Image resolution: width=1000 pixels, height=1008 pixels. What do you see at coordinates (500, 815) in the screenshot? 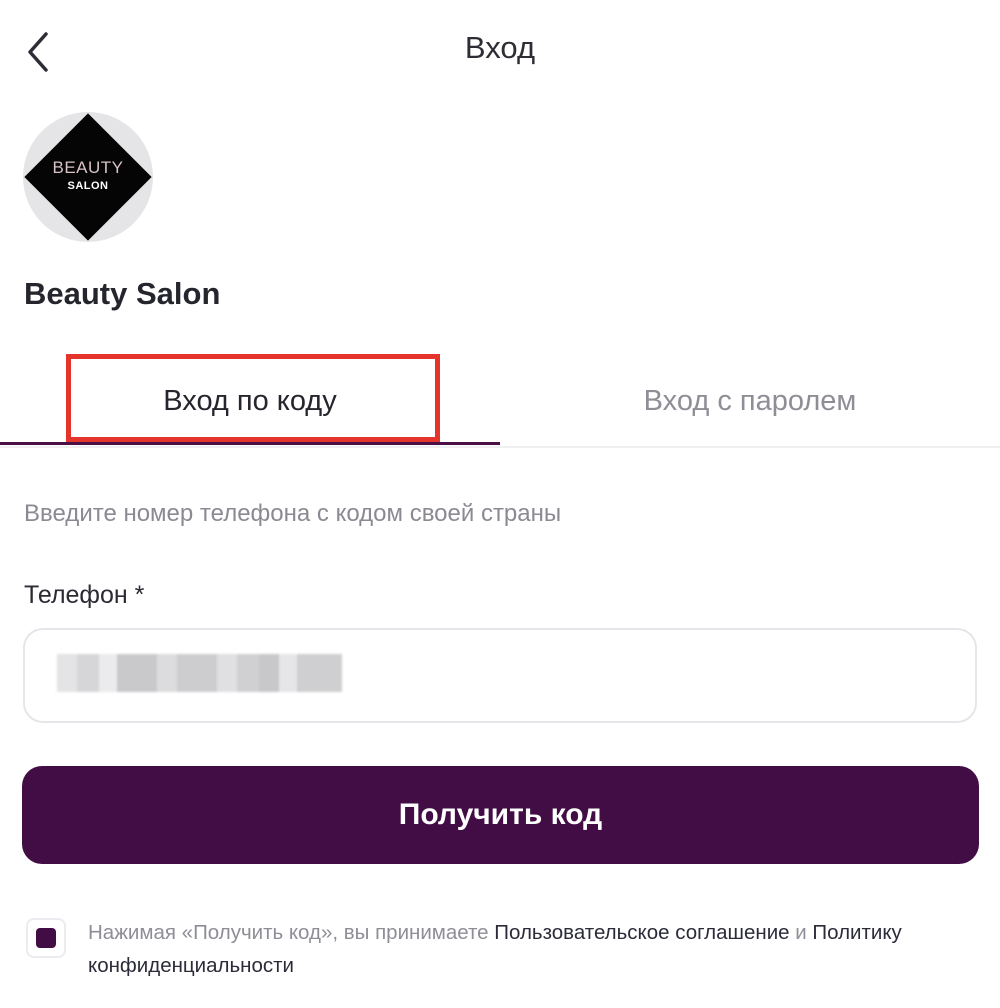
I see `get-code-button: Получить код` at bounding box center [500, 815].